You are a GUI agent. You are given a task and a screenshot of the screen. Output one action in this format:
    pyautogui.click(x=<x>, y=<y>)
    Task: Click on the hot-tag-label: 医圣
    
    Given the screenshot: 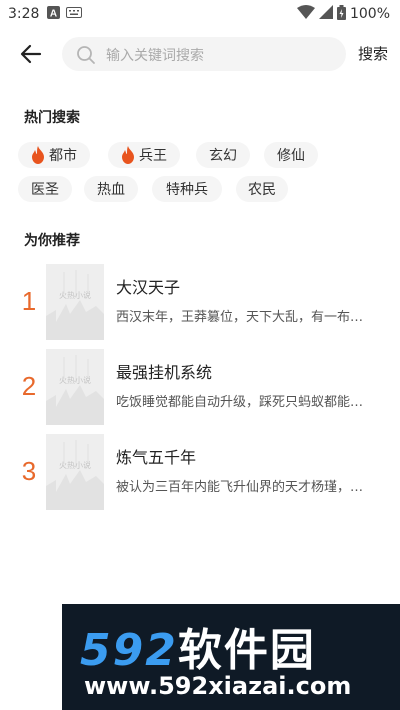 What is the action you would take?
    pyautogui.click(x=45, y=190)
    